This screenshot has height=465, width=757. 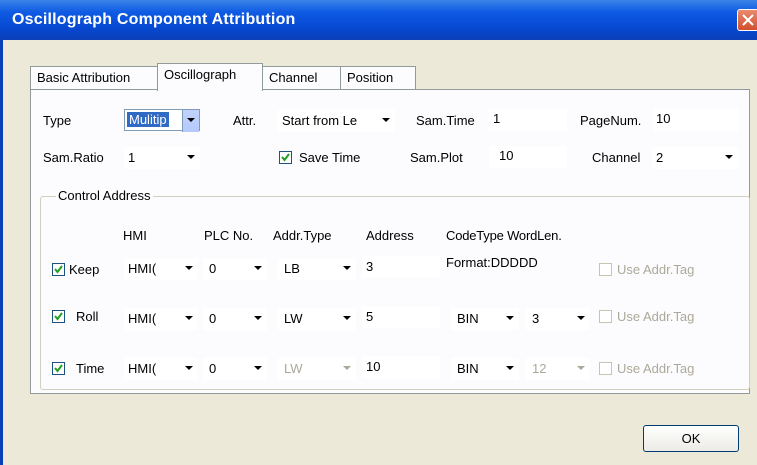 I want to click on time-plc-select: 0, so click(x=235, y=369).